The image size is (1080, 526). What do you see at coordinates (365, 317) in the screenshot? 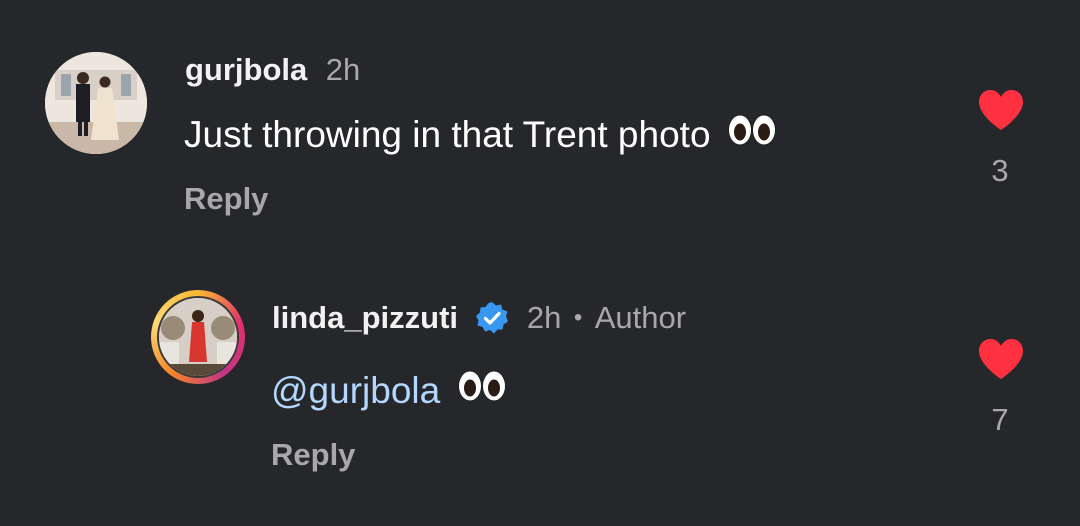
I see `username: linda_pizzuti` at bounding box center [365, 317].